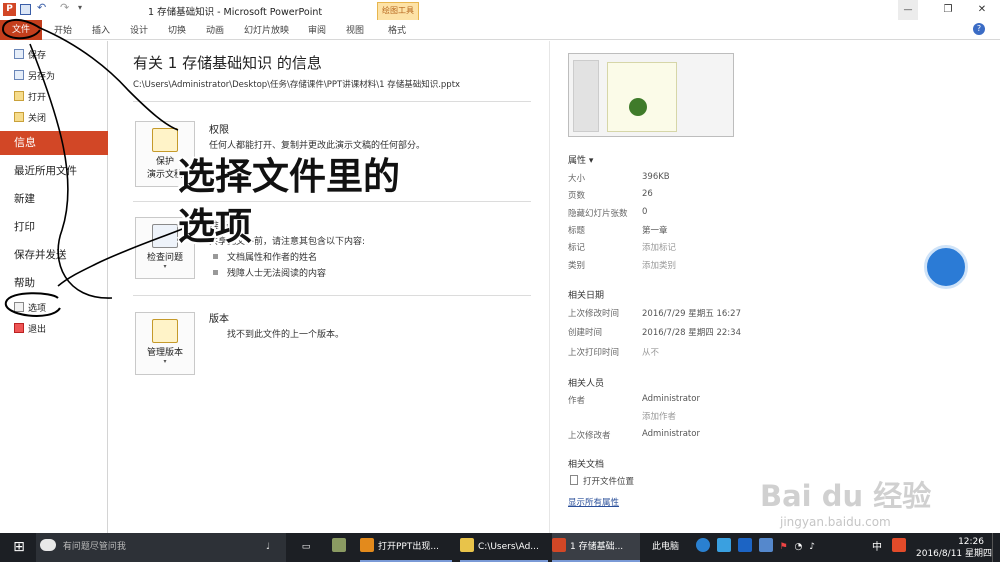  I want to click on minimize-button: —, so click(908, 10).